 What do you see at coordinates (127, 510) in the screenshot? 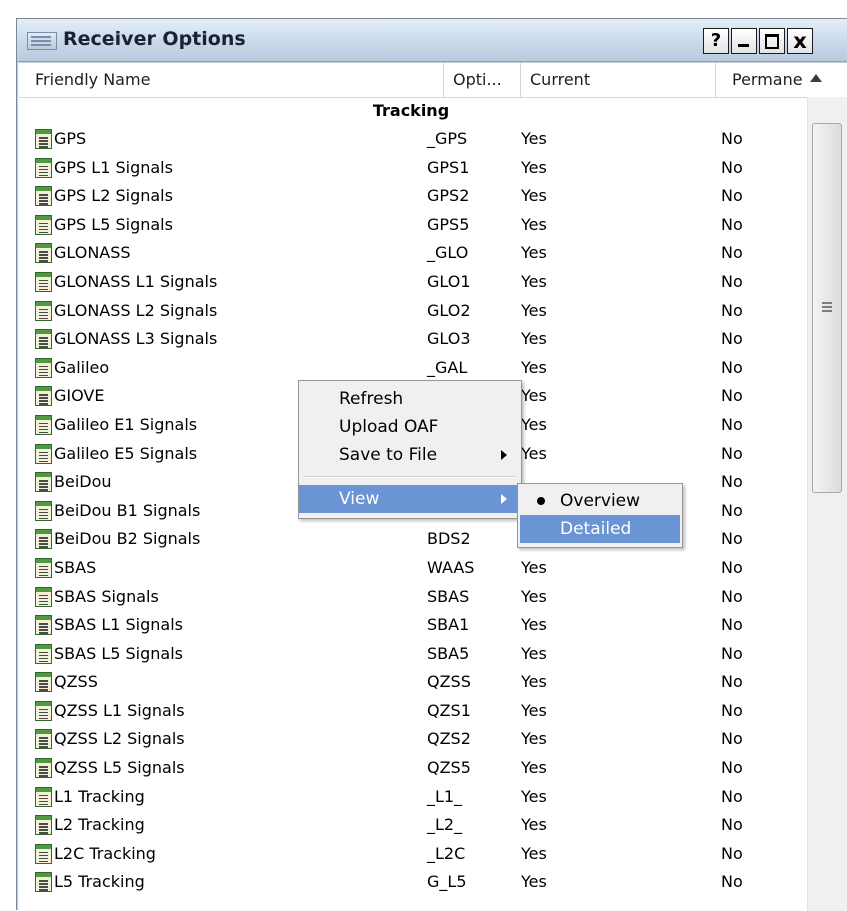
I see `row-friendly-name: BeiDou B1 Signals` at bounding box center [127, 510].